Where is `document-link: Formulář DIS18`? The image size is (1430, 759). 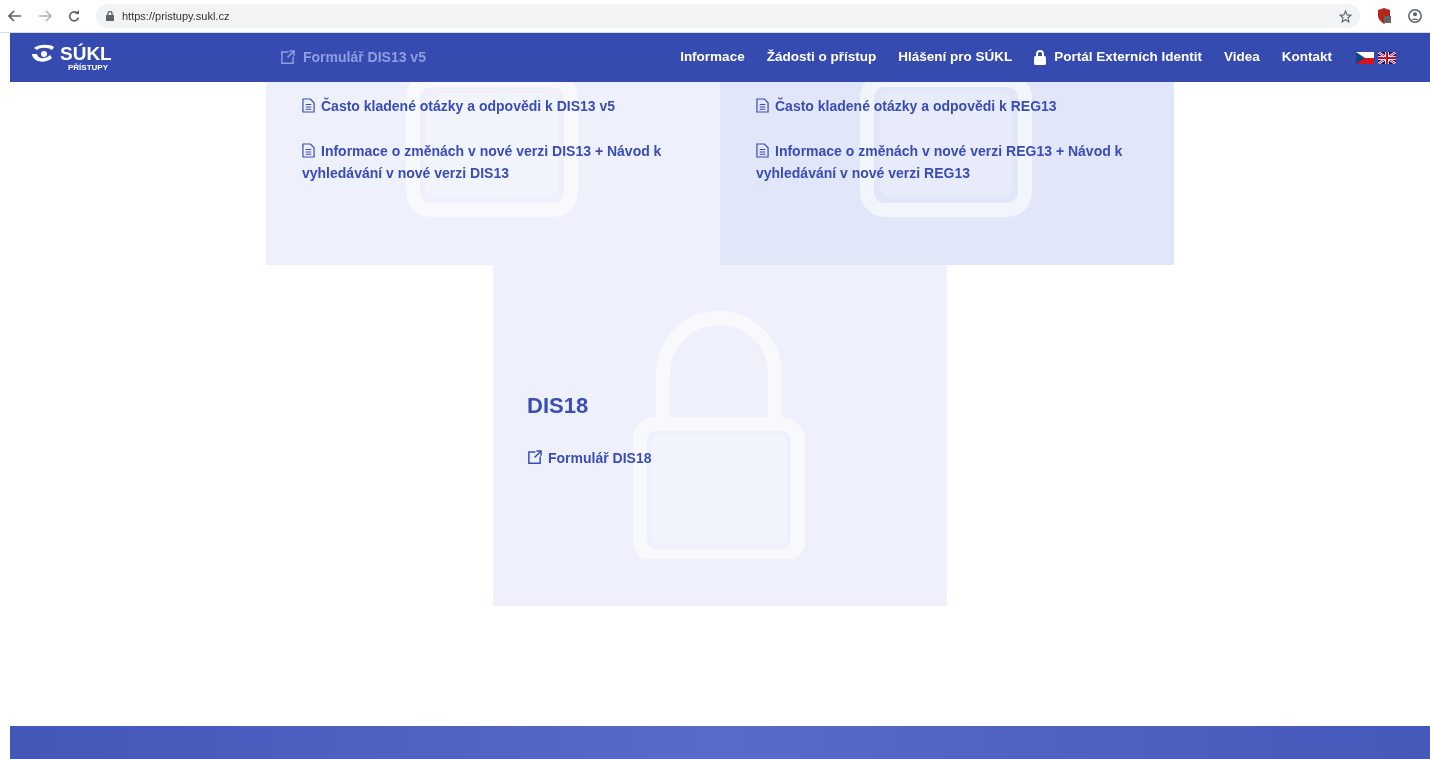 document-link: Formulář DIS18 is located at coordinates (589, 458).